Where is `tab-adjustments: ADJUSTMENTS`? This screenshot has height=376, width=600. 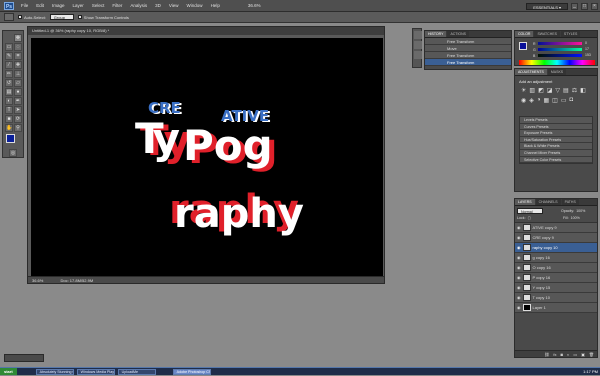
tab-adjustments: ADJUSTMENTS is located at coordinates (531, 72).